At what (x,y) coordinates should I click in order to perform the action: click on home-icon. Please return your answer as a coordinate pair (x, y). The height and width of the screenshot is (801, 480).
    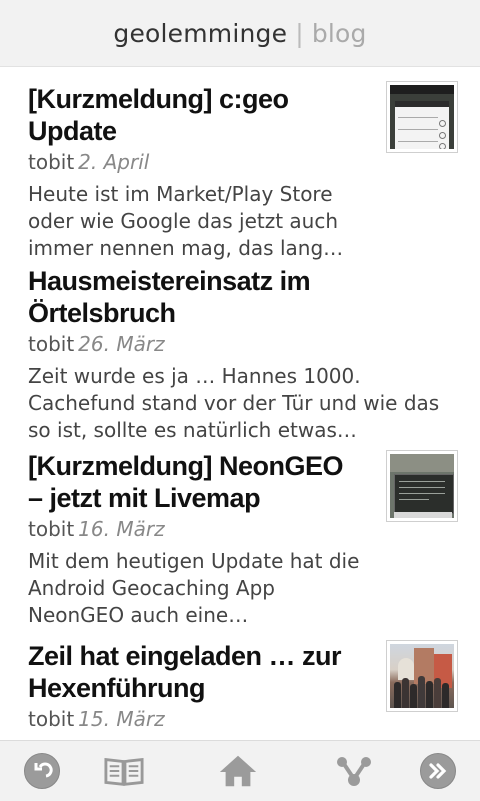
    Looking at the image, I should click on (238, 771).